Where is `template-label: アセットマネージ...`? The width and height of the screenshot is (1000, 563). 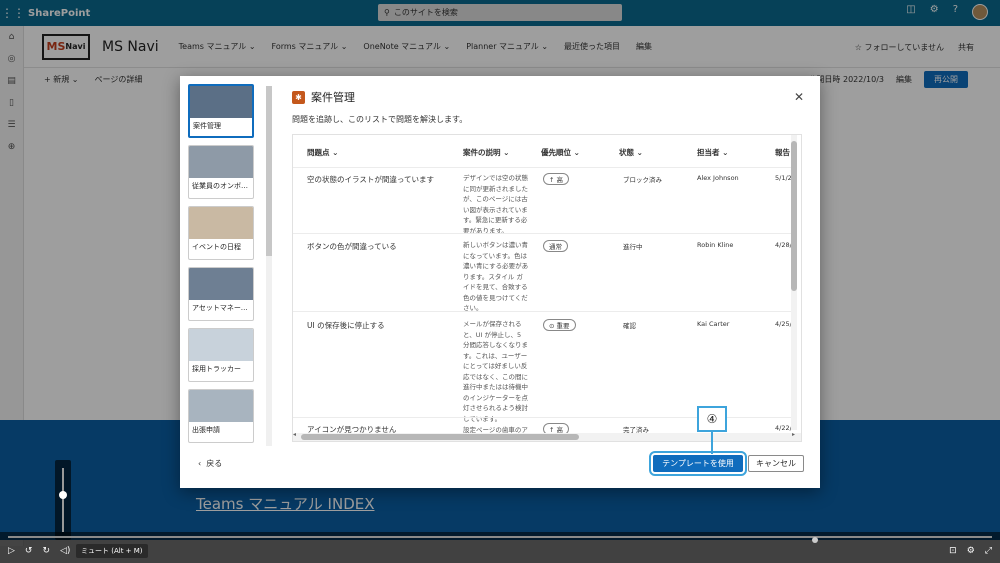
template-label: アセットマネージ... is located at coordinates (222, 308).